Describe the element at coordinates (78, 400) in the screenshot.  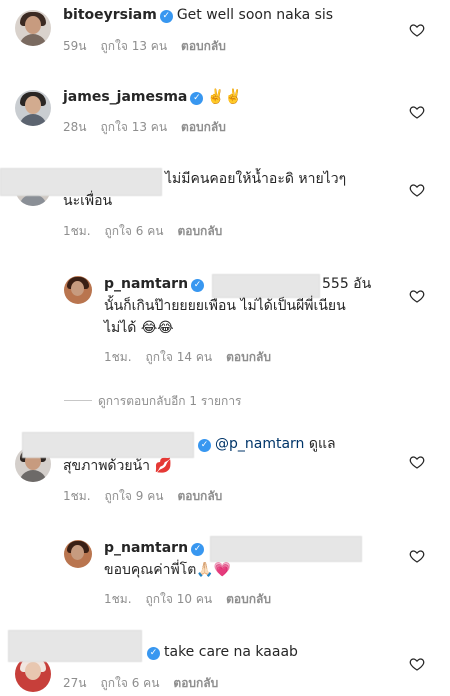
I see `divider` at that location.